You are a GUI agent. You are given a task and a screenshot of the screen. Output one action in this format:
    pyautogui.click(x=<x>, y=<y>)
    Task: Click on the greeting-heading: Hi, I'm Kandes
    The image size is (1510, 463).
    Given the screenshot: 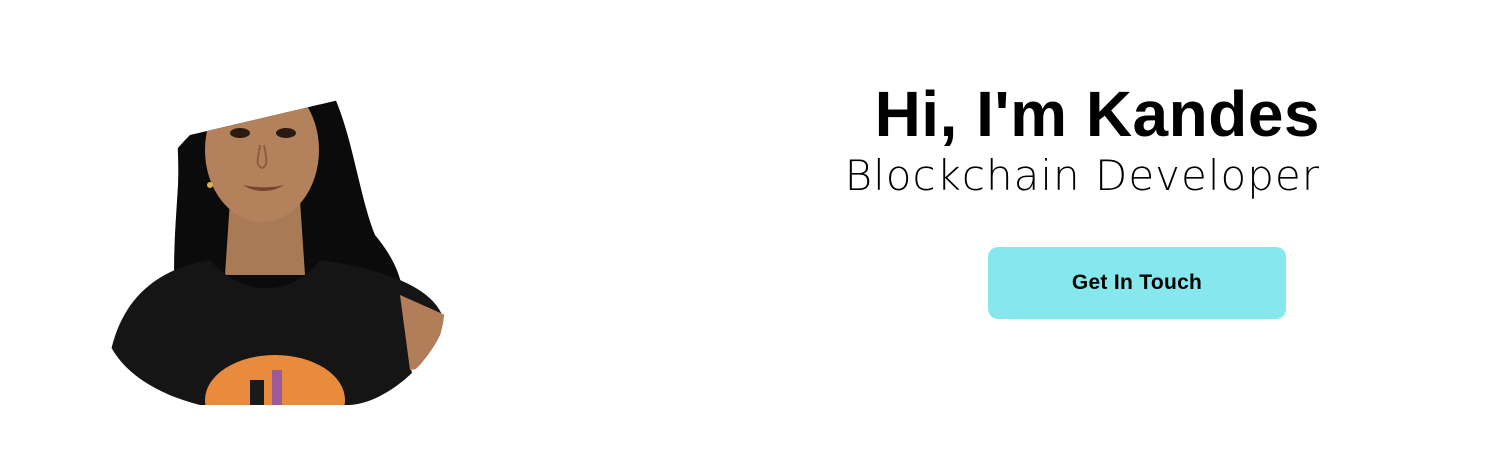 What is the action you would take?
    pyautogui.click(x=1097, y=114)
    